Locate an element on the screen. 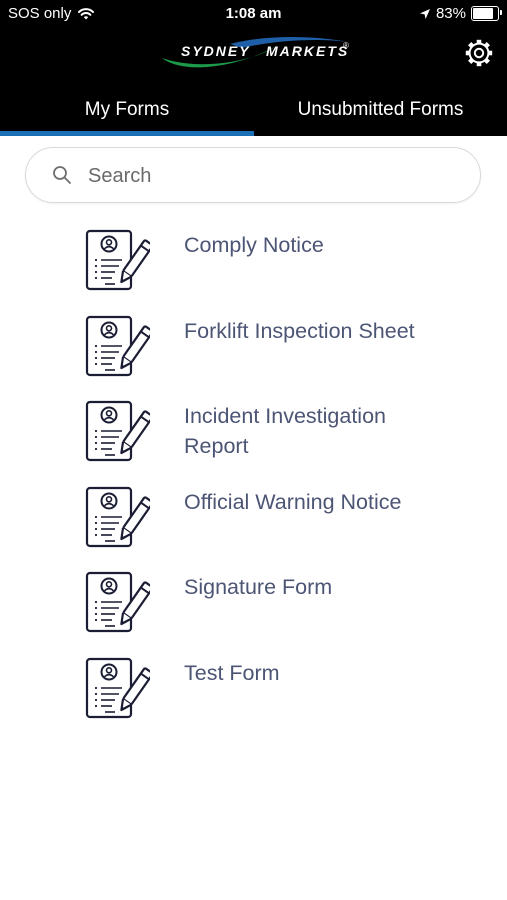 This screenshot has height=900, width=507. form-label: Signature Form is located at coordinates (258, 587).